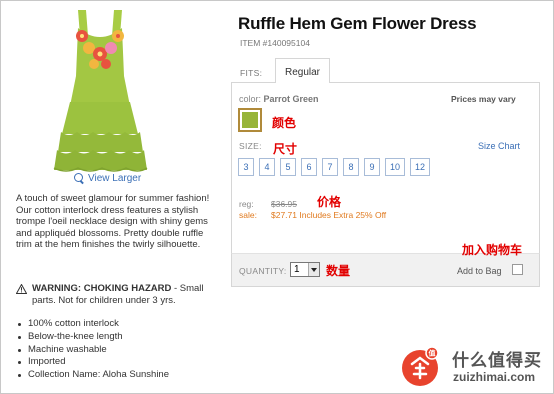 The width and height of the screenshot is (554, 394). Describe the element at coordinates (395, 167) in the screenshot. I see `size-option-10: 10` at that location.